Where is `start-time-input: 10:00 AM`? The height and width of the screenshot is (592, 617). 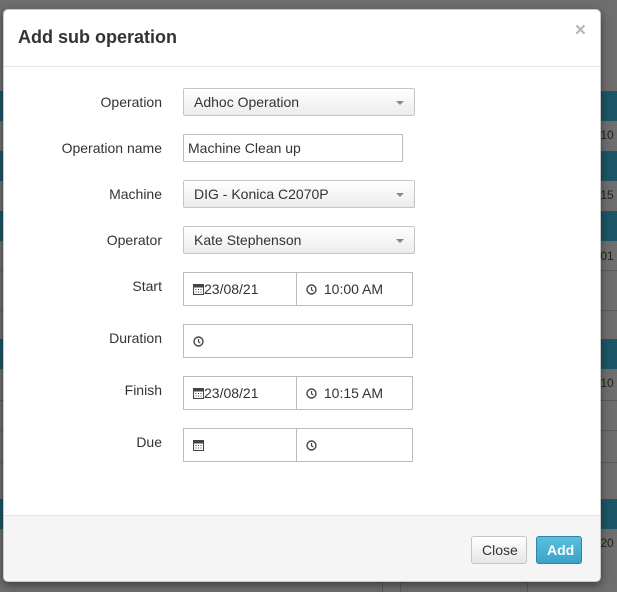
start-time-input: 10:00 AM is located at coordinates (354, 289).